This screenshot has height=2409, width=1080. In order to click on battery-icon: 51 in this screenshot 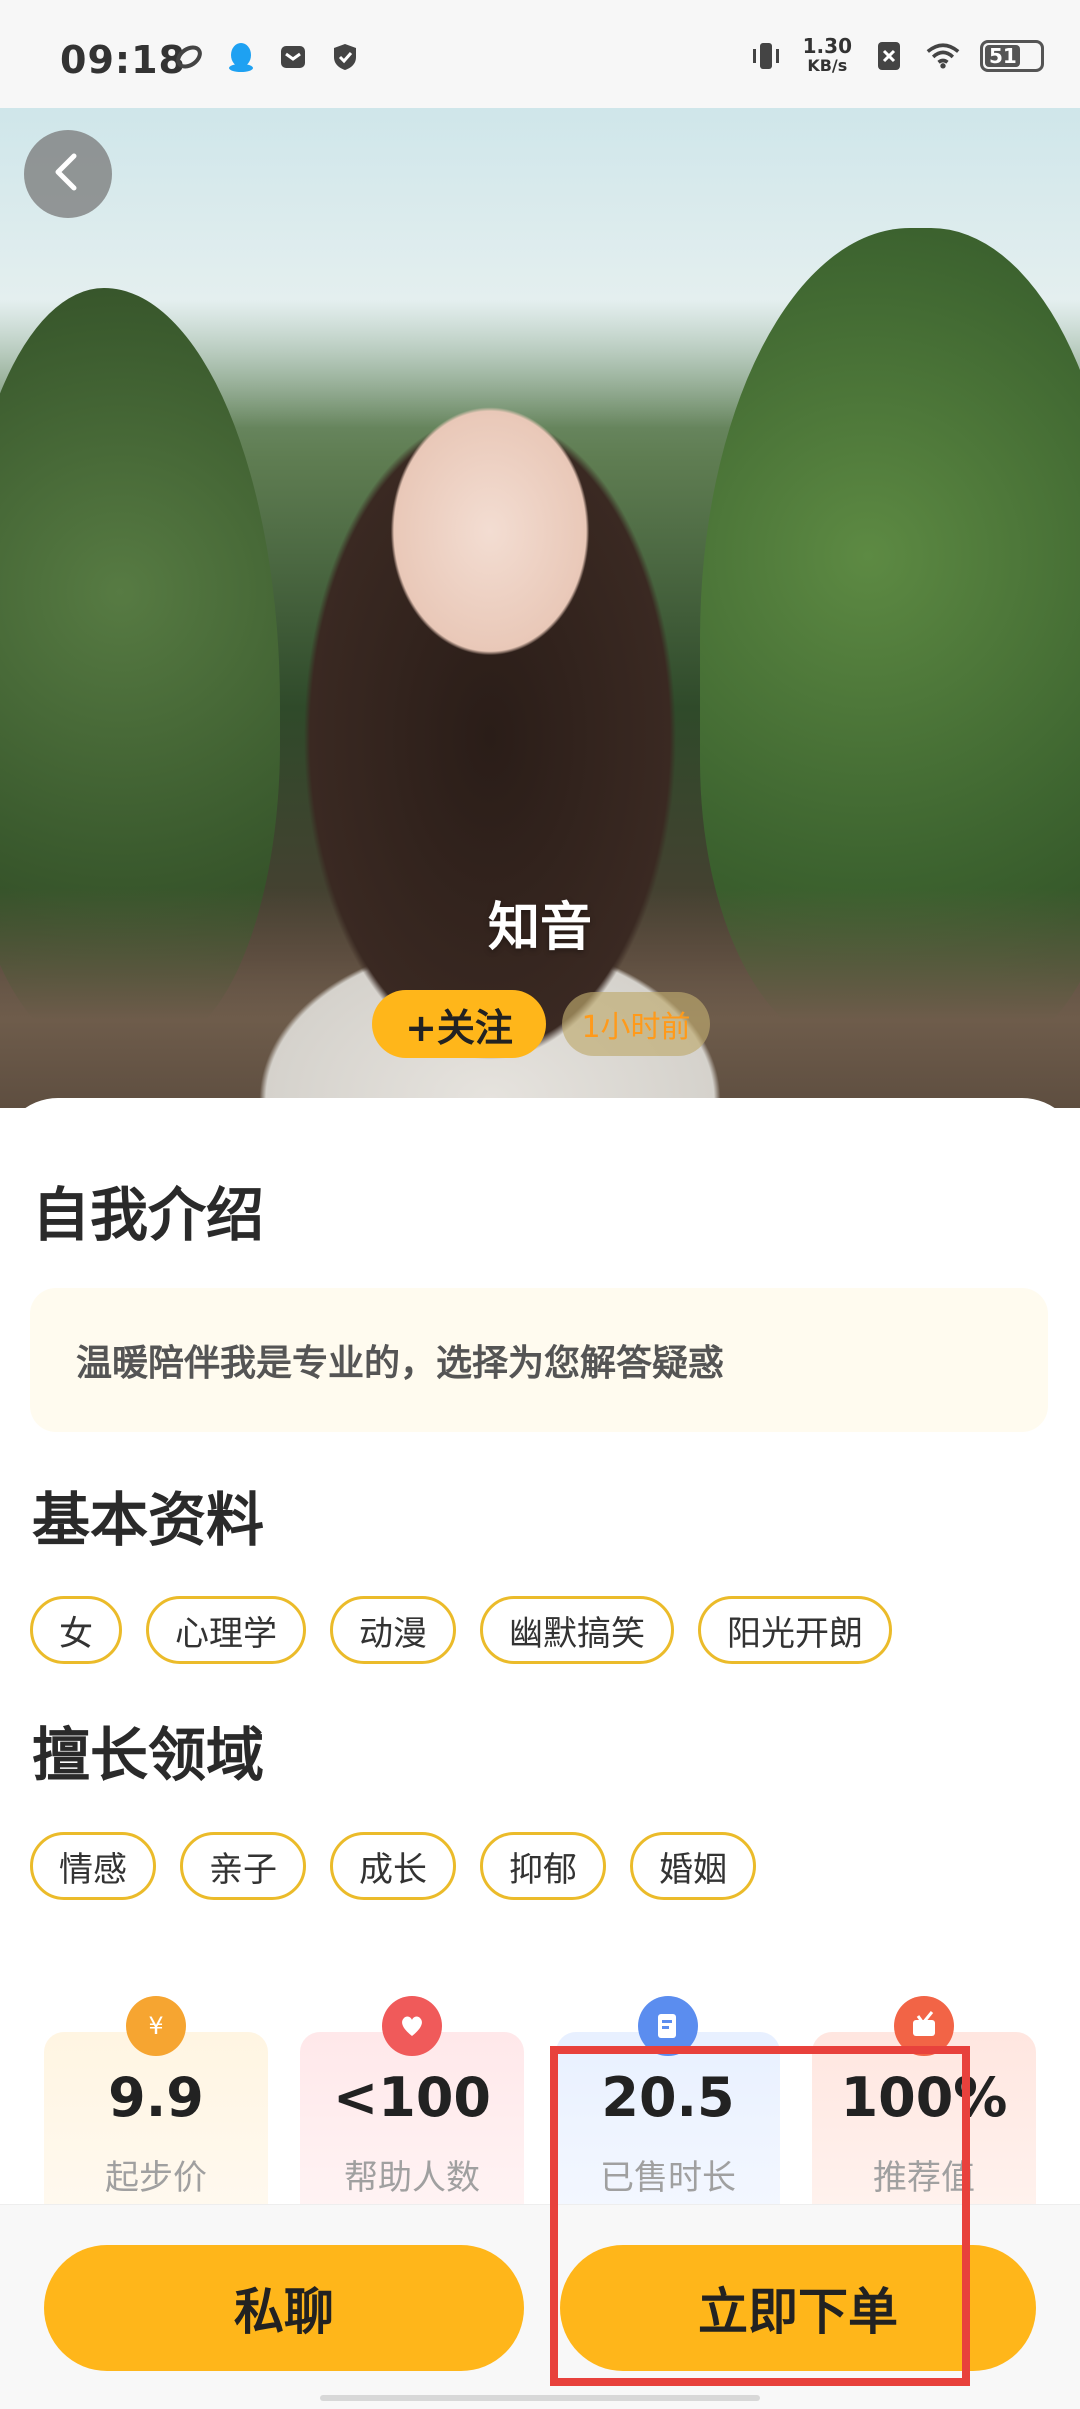, I will do `click(1012, 56)`.